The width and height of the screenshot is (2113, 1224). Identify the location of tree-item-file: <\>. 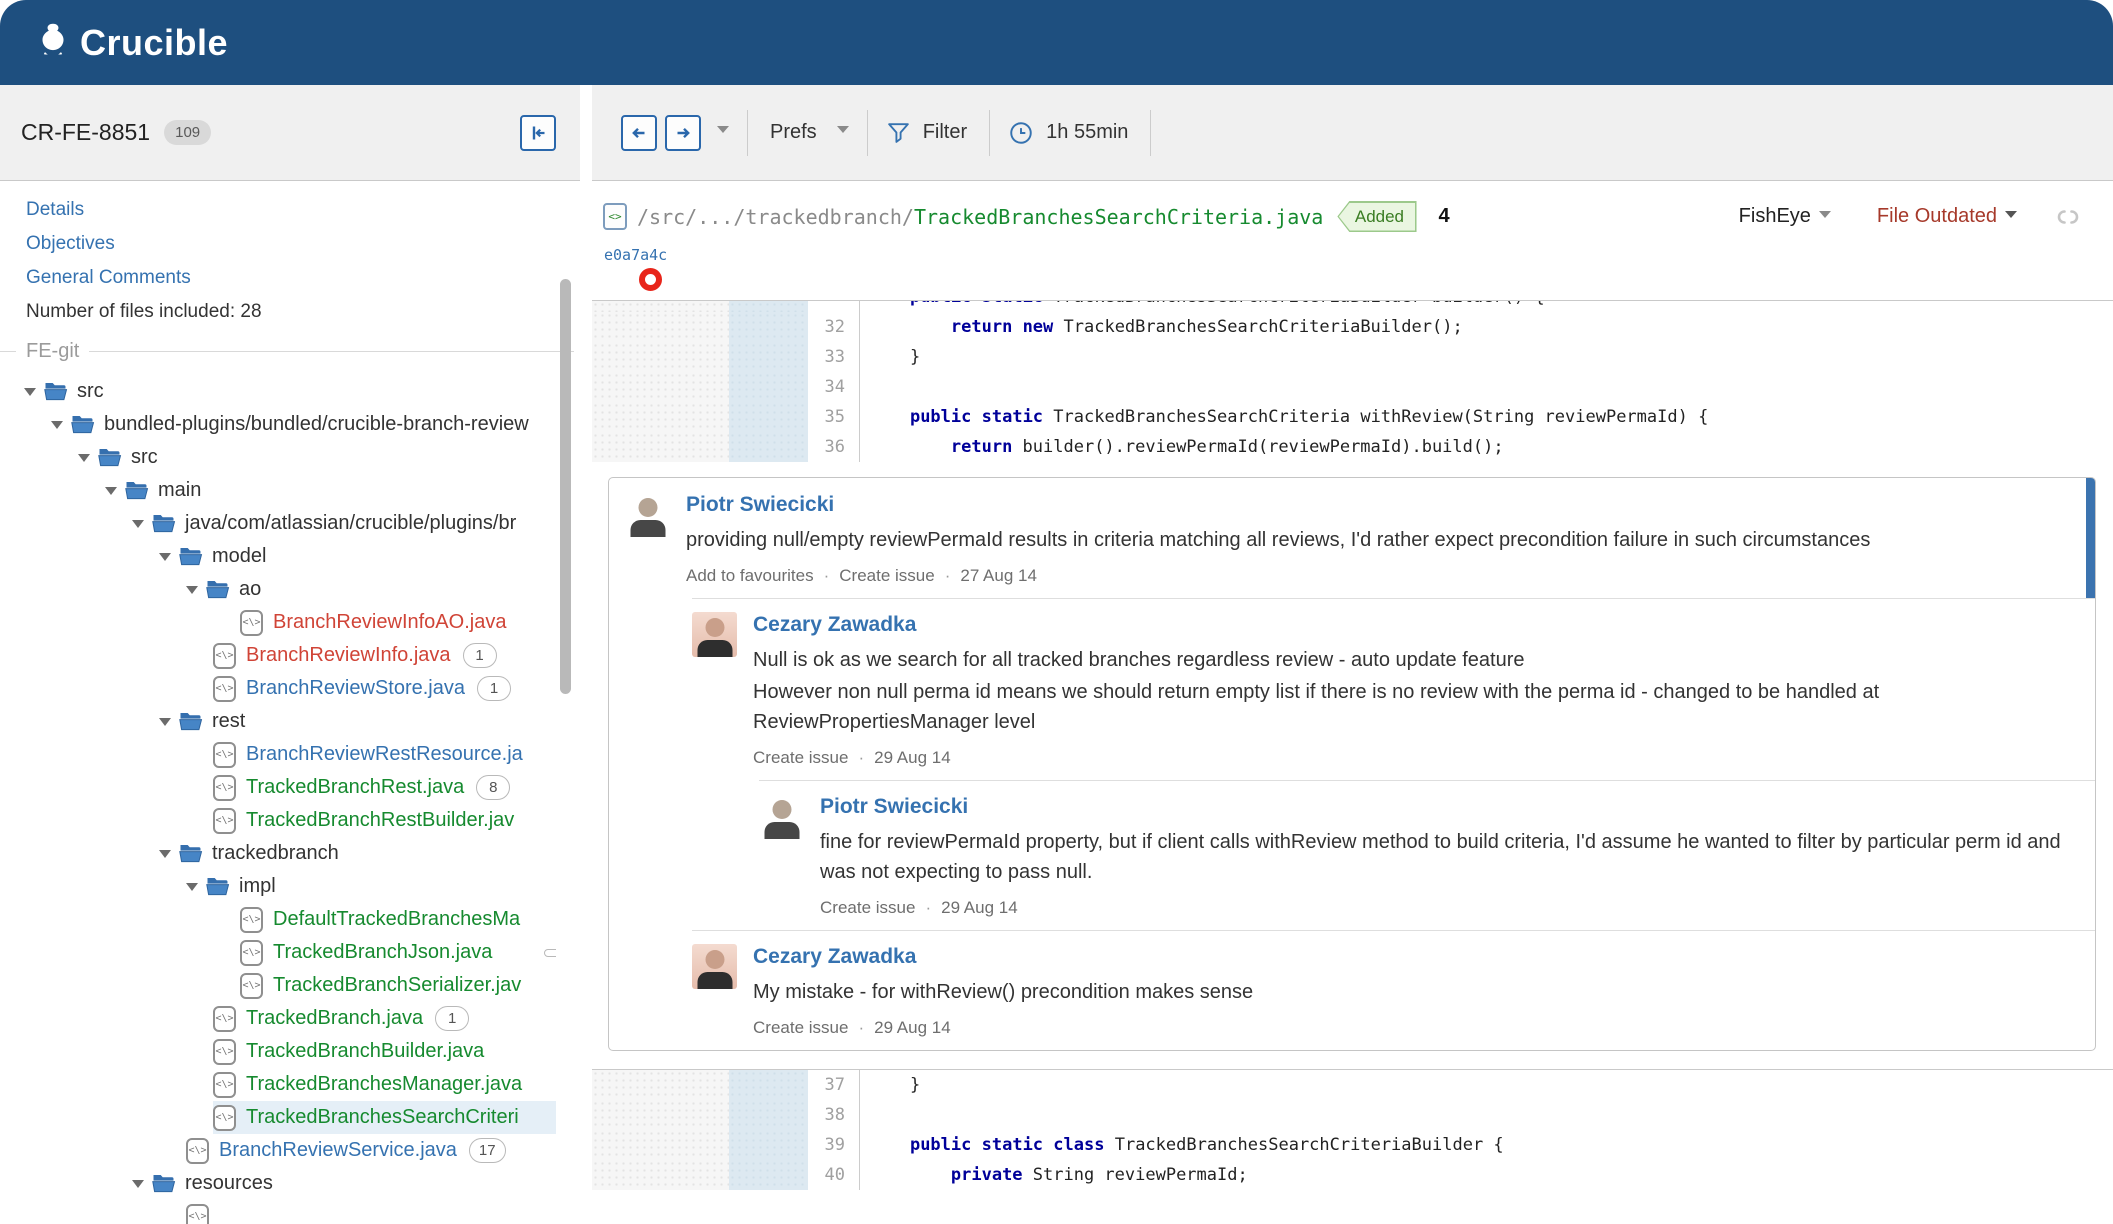
(278, 1212).